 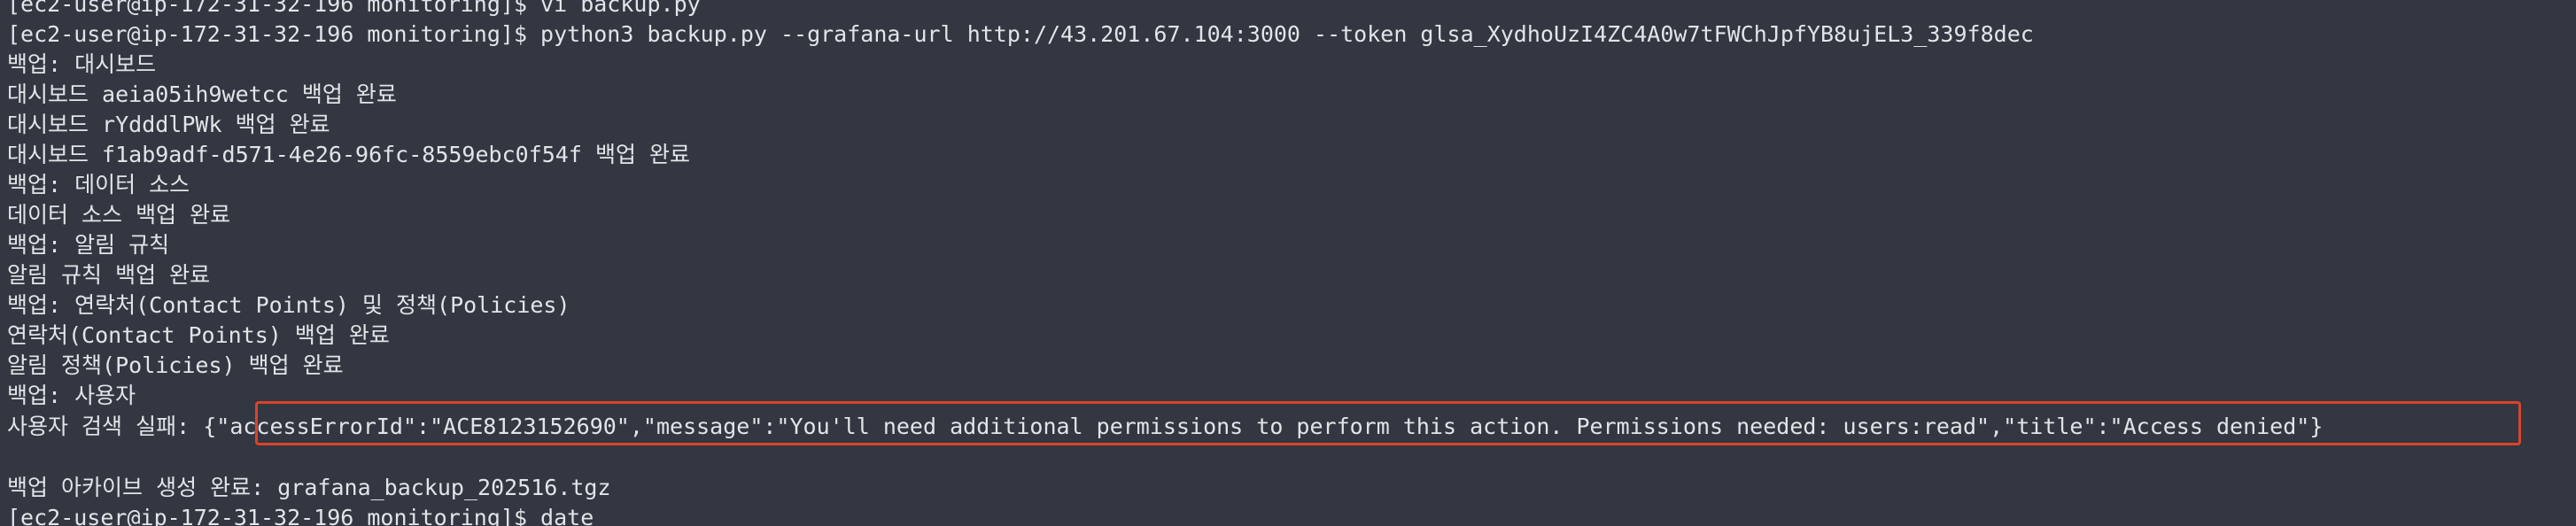 What do you see at coordinates (198, 335) in the screenshot?
I see `terminal-line-contacts-done: 연락처(Contact Points) 백업 완료` at bounding box center [198, 335].